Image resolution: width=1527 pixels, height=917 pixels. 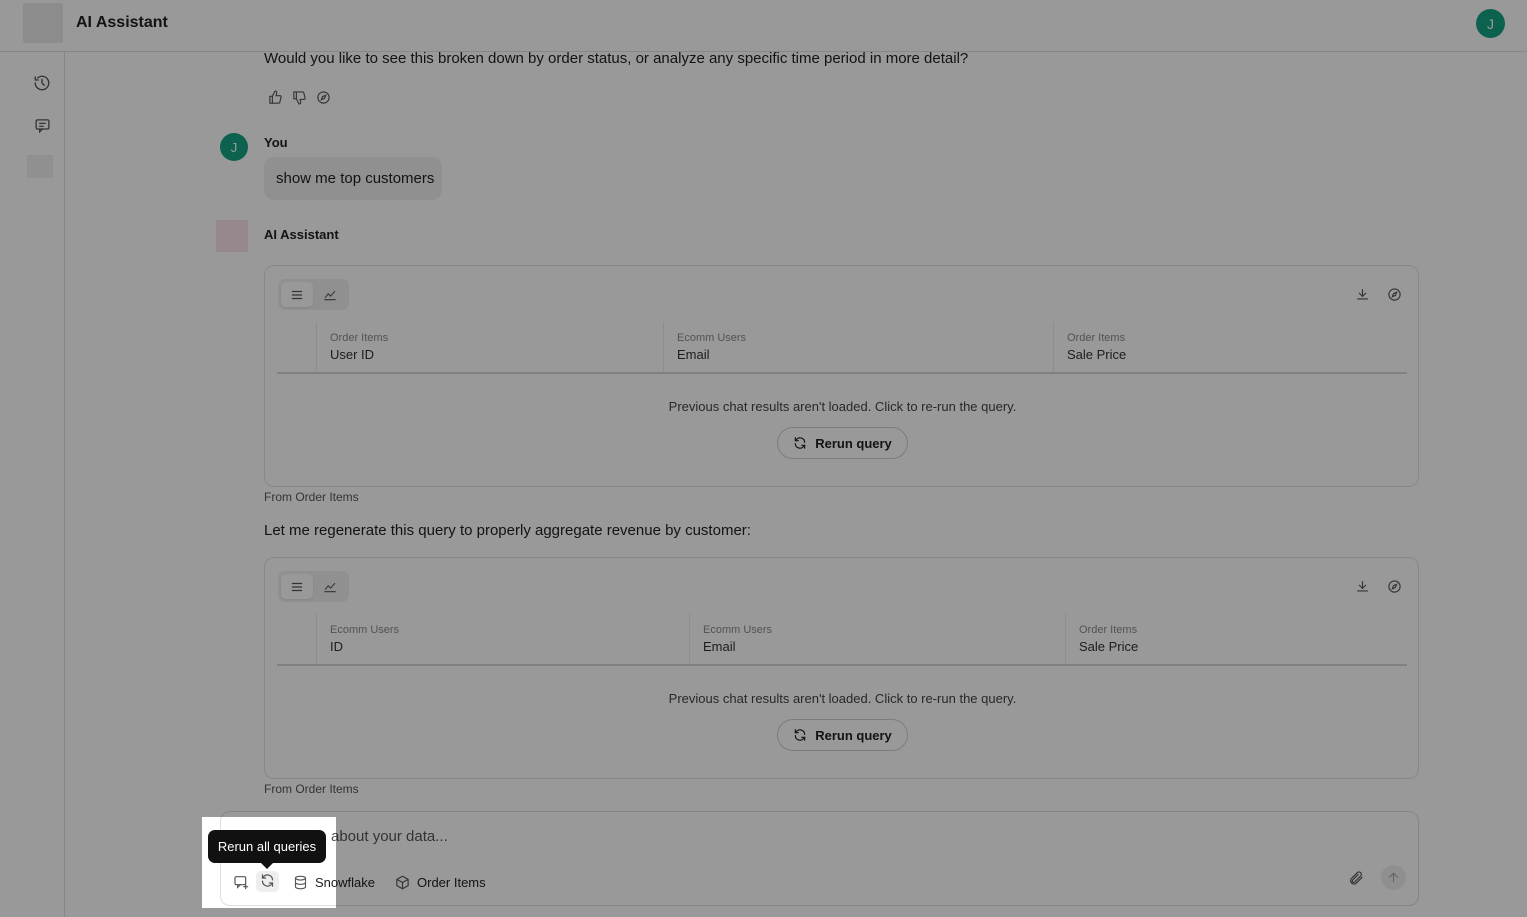 I want to click on cube-icon, so click(x=402, y=882).